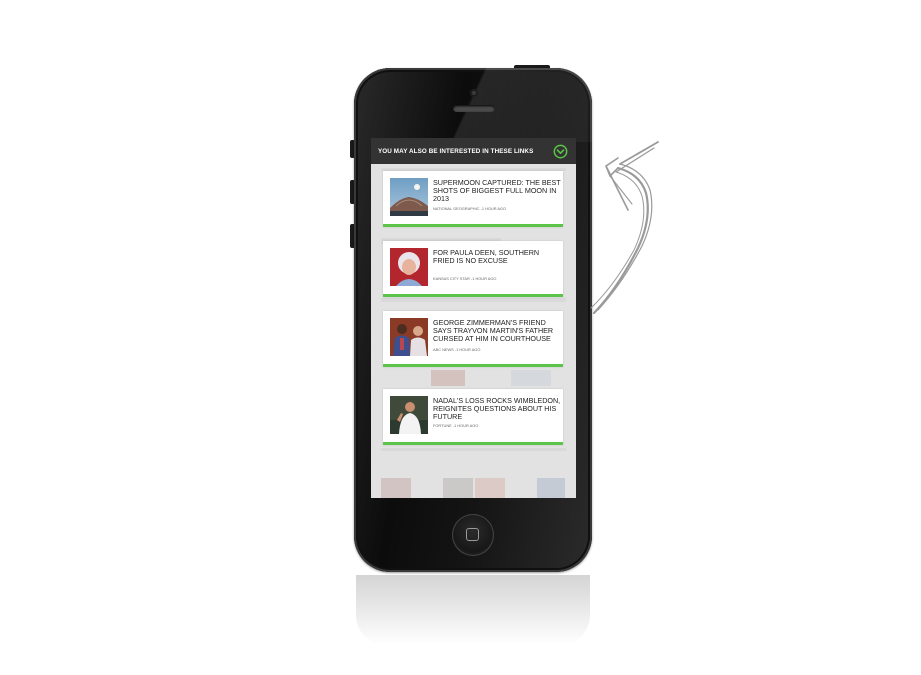 Image resolution: width=921 pixels, height=675 pixels. I want to click on phone-reflection, so click(473, 610).